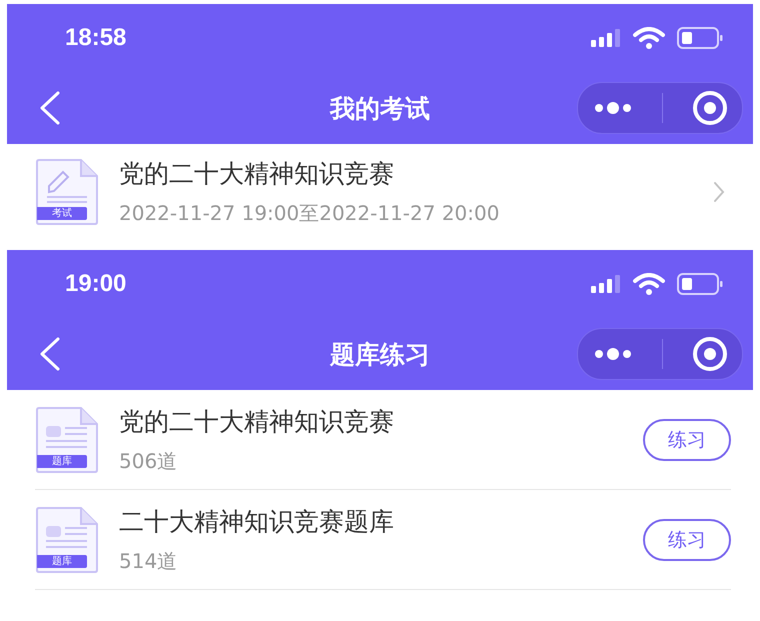 The height and width of the screenshot is (621, 760). What do you see at coordinates (383, 440) in the screenshot?
I see `list-item: 题库 党的二十大精神知识竞赛 506道 练习` at bounding box center [383, 440].